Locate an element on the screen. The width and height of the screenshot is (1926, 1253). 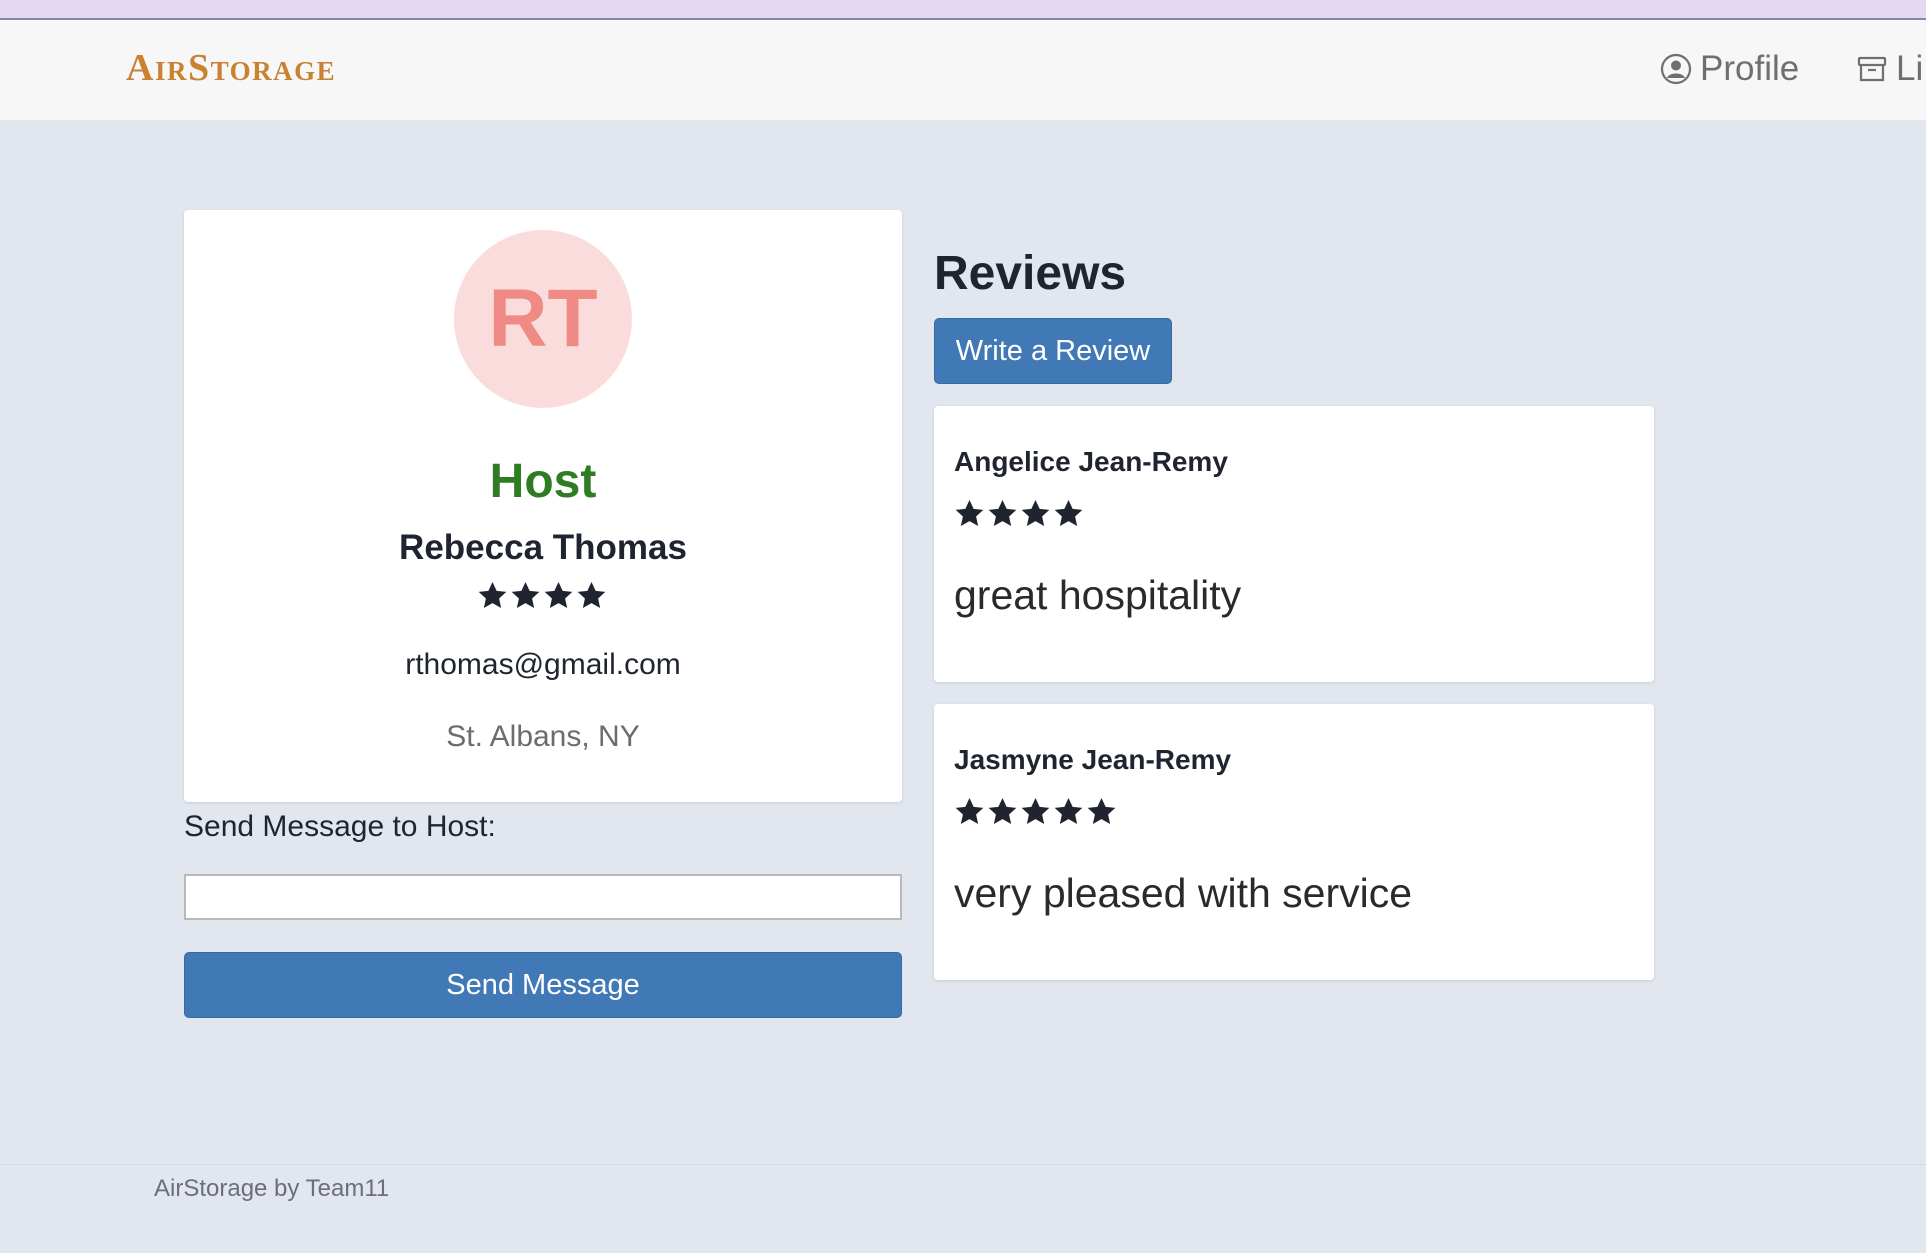
user-circle-icon is located at coordinates (1676, 69).